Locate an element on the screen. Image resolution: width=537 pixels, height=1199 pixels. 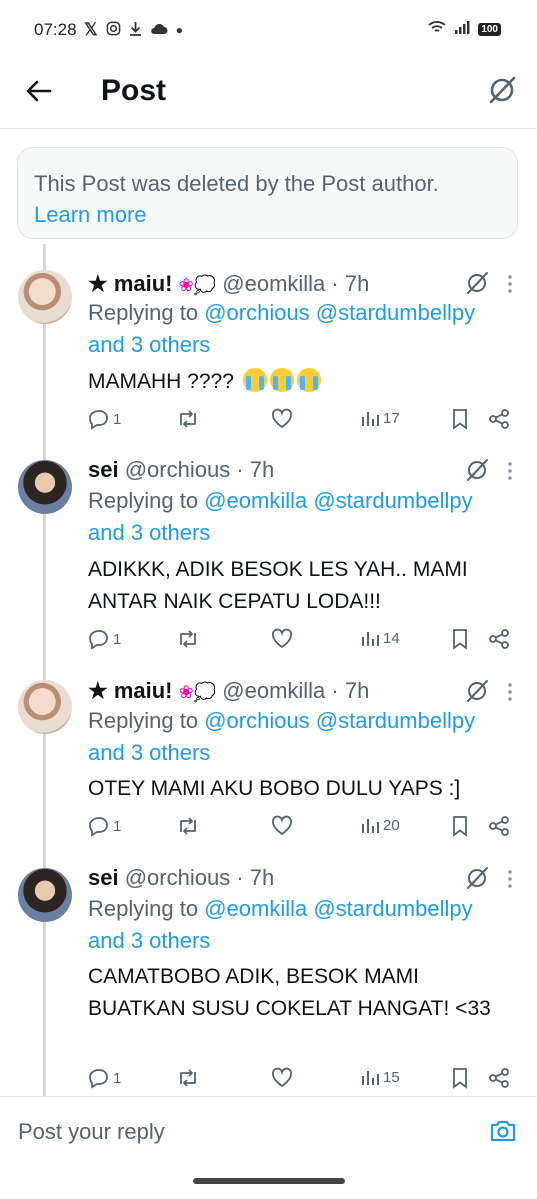
status-system-icons: 100 is located at coordinates (464, 29).